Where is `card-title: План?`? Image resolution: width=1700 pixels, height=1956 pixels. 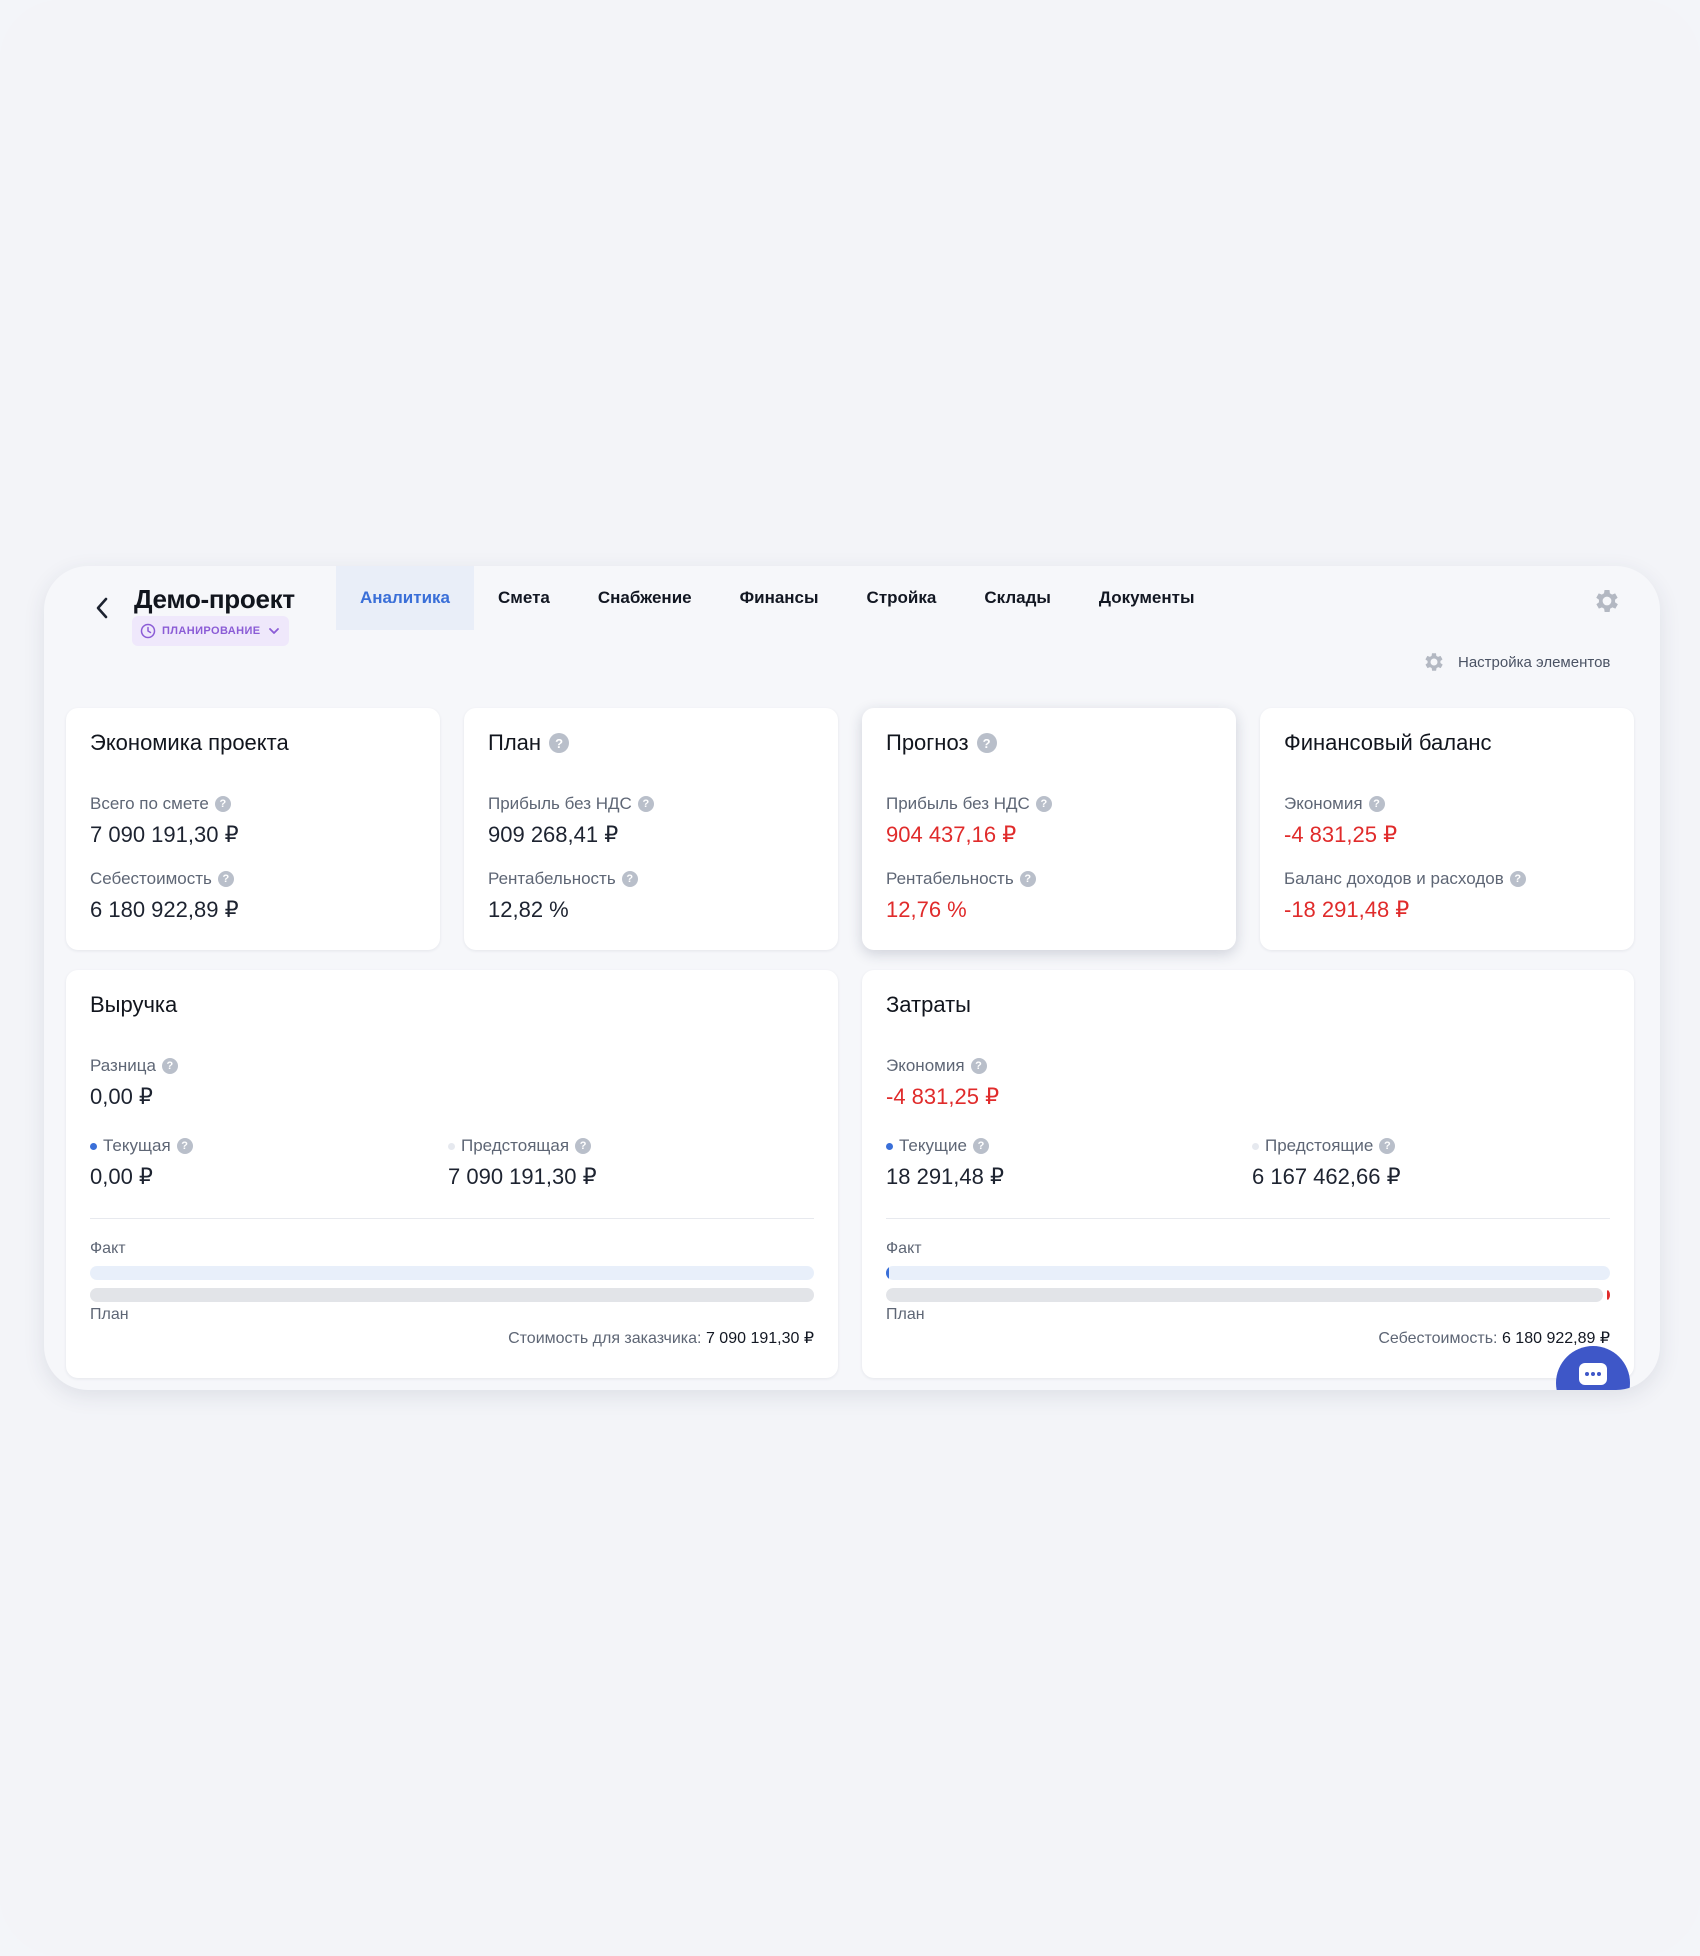 card-title: План? is located at coordinates (529, 743).